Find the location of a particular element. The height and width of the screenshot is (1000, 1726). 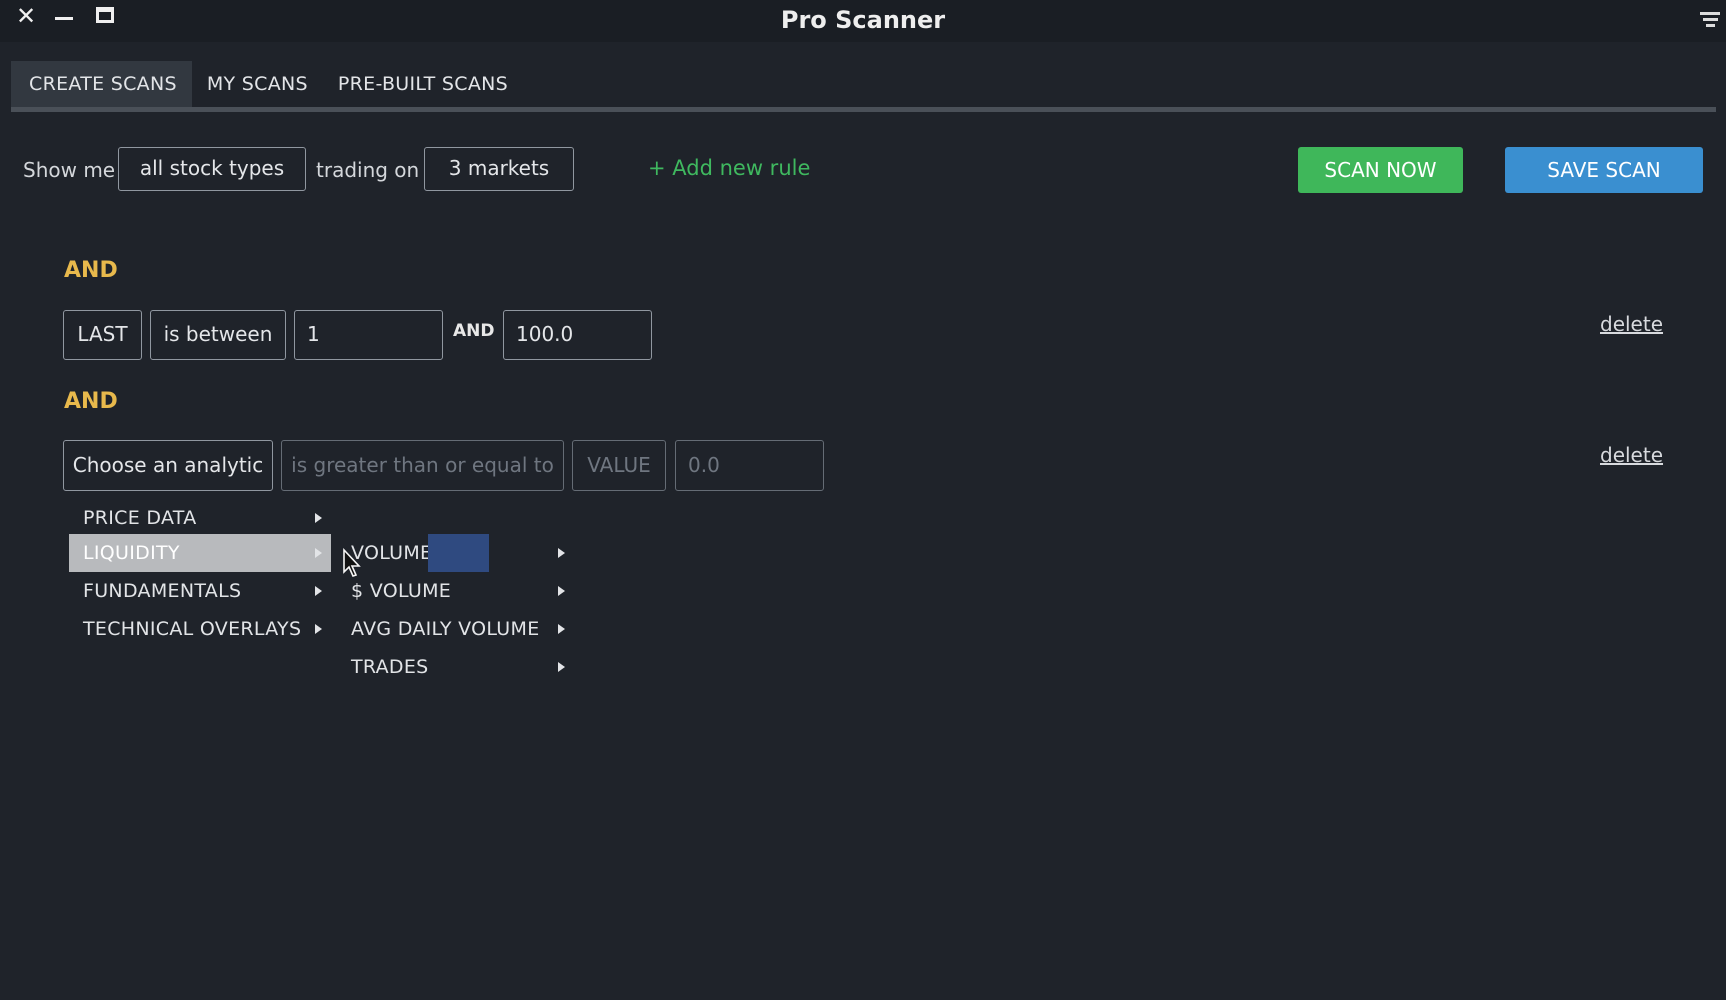

menu-item-fundamentals: FUNDAMENTALS is located at coordinates (200, 591).